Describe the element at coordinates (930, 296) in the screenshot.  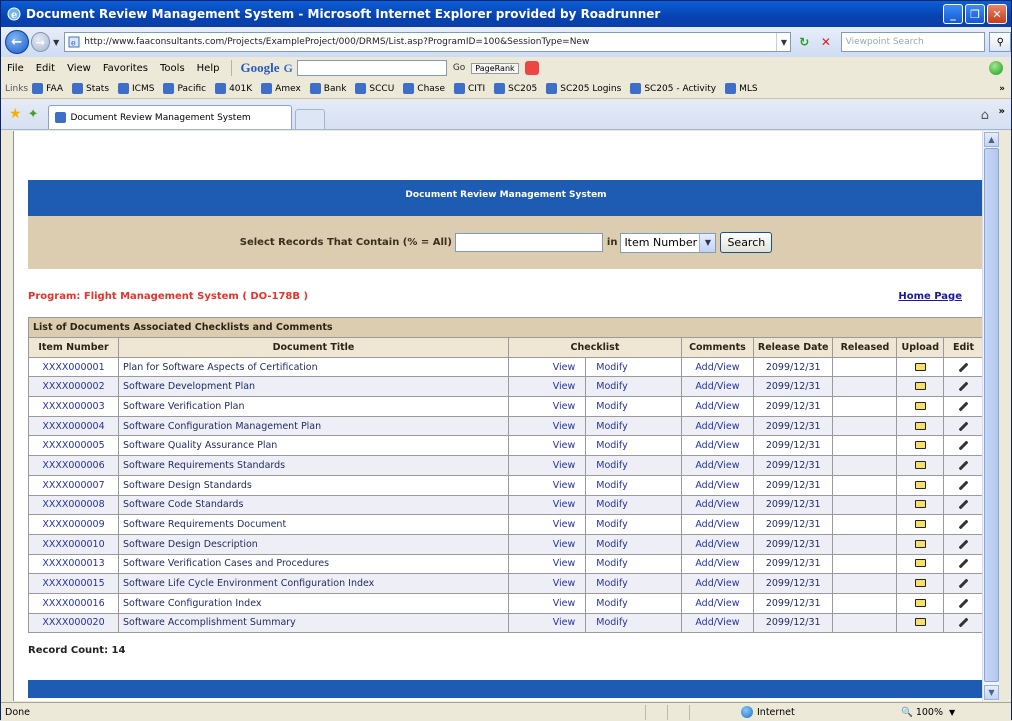
I see `home-page-link: Home Page` at that location.